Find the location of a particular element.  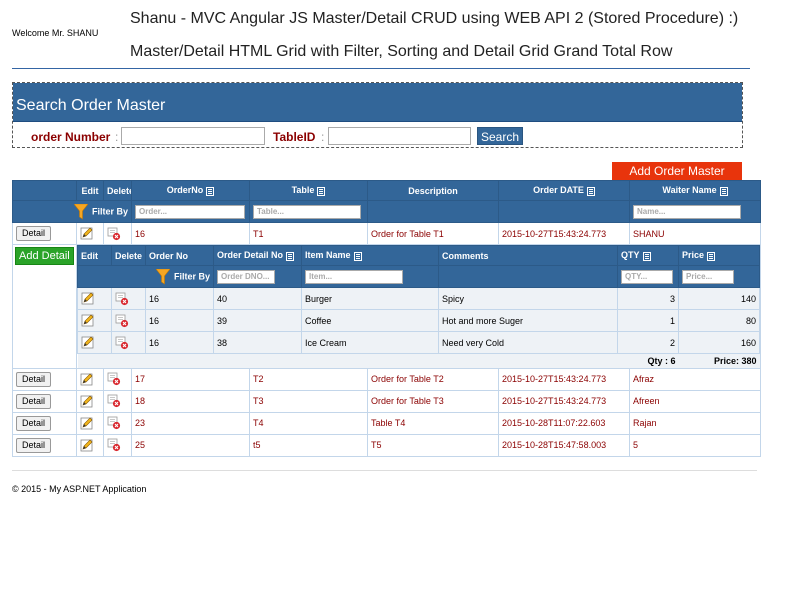

master-filter-cell: Filter By is located at coordinates (72, 211).